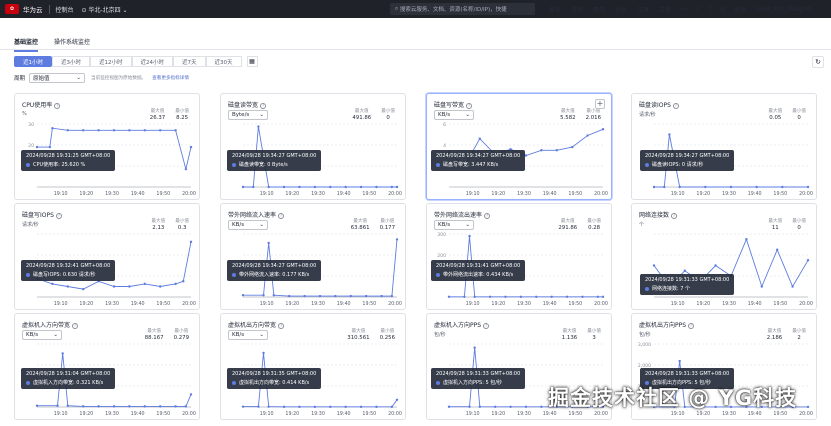  What do you see at coordinates (577, 9) in the screenshot?
I see `topbar-item-resource: 资源` at bounding box center [577, 9].